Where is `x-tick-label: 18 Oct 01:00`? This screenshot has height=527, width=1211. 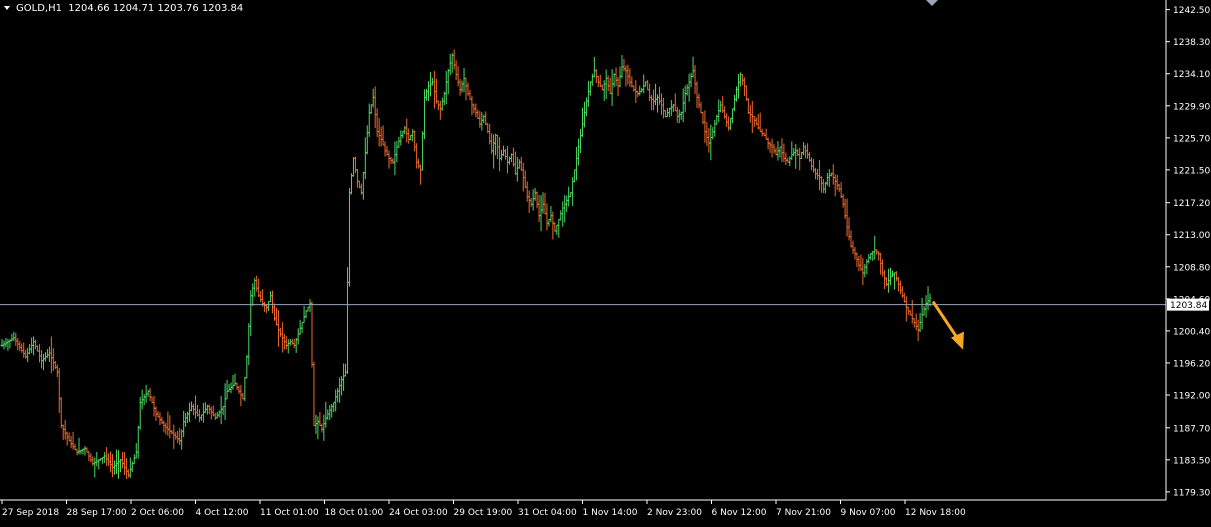 x-tick-label: 18 Oct 01:00 is located at coordinates (354, 513).